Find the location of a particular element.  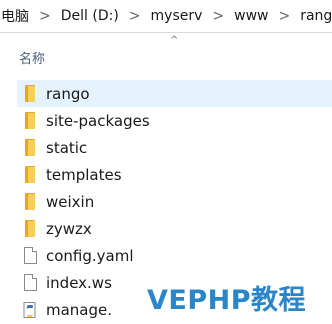

python-file-icon is located at coordinates (30, 310).